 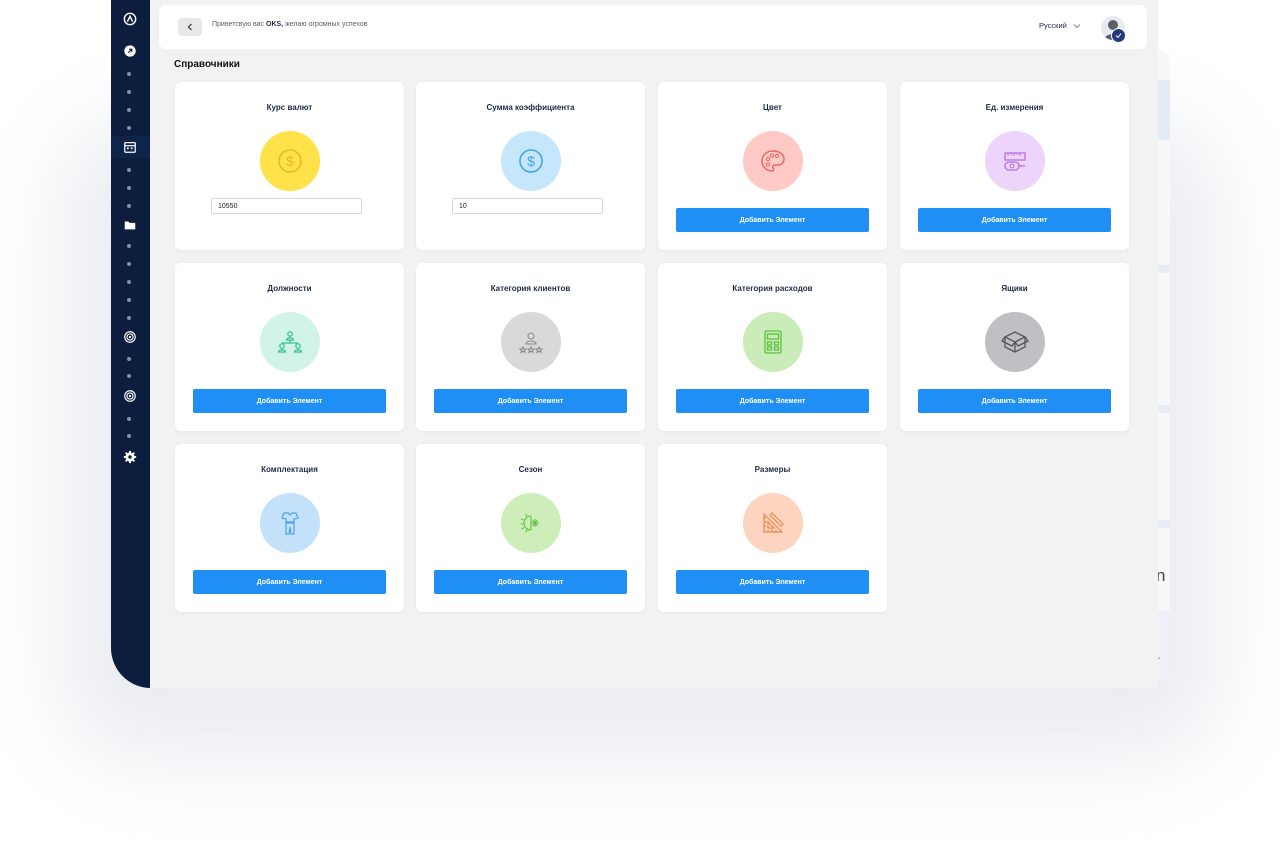 I want to click on language-label: Русский, so click(x=1053, y=25).